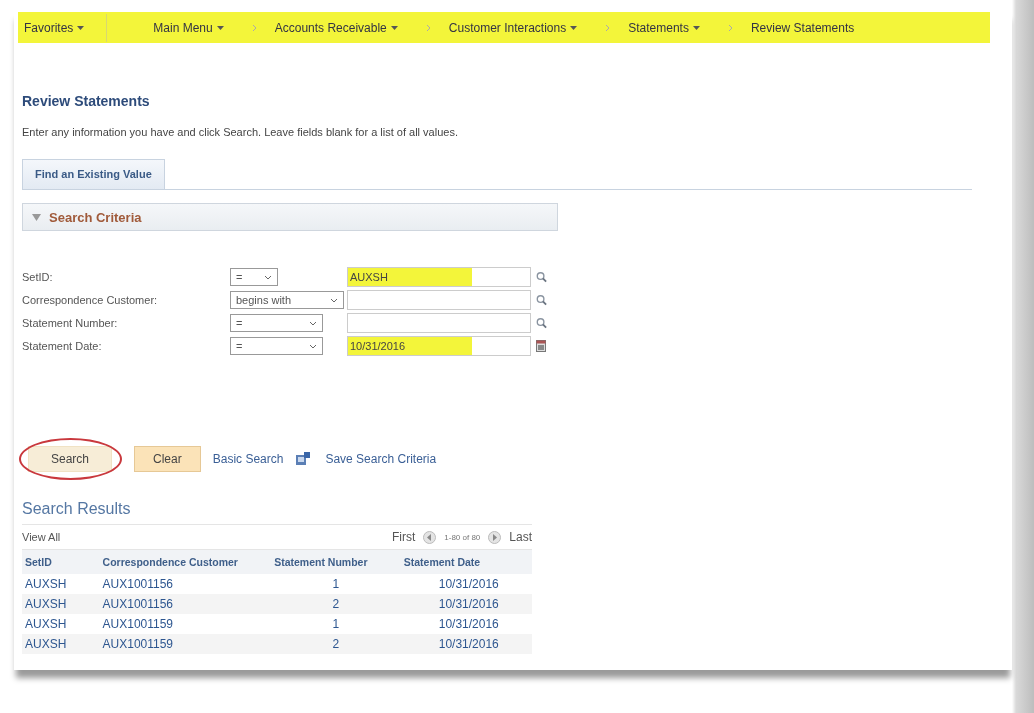 This screenshot has height=713, width=1034. What do you see at coordinates (62, 346) in the screenshot?
I see `field-label: Statement Date:` at bounding box center [62, 346].